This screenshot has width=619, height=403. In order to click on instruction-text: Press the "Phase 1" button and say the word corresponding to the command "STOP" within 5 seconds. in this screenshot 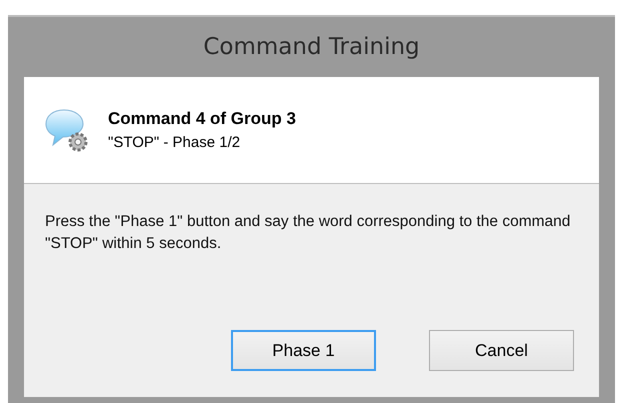, I will do `click(308, 233)`.